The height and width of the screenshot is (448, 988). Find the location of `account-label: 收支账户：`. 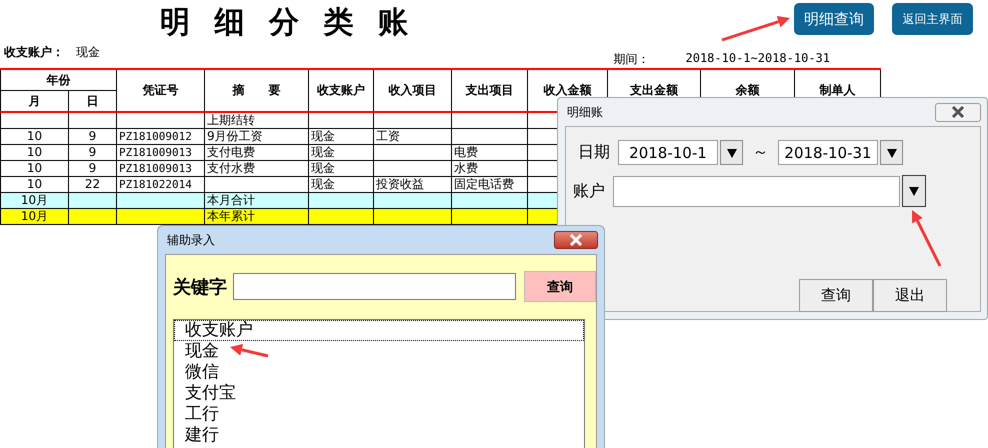

account-label: 收支账户： is located at coordinates (34, 52).